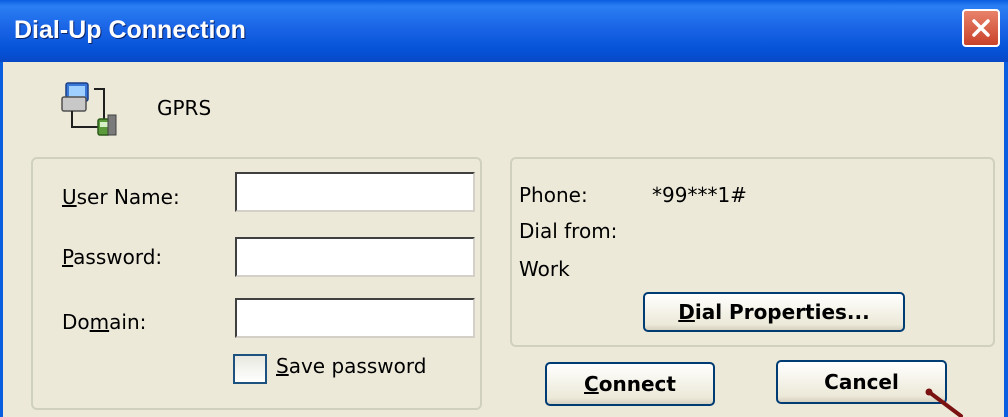 Image resolution: width=1008 pixels, height=417 pixels. Describe the element at coordinates (944, 402) in the screenshot. I see `mouse-pointer-icon` at that location.